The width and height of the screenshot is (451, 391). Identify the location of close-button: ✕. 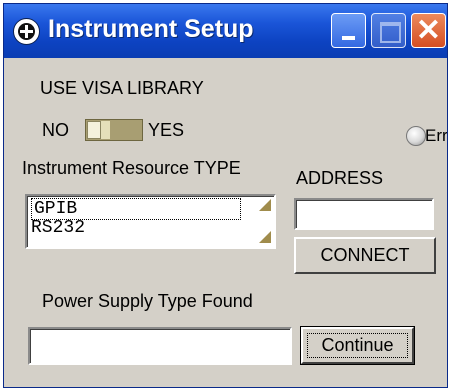
(428, 30).